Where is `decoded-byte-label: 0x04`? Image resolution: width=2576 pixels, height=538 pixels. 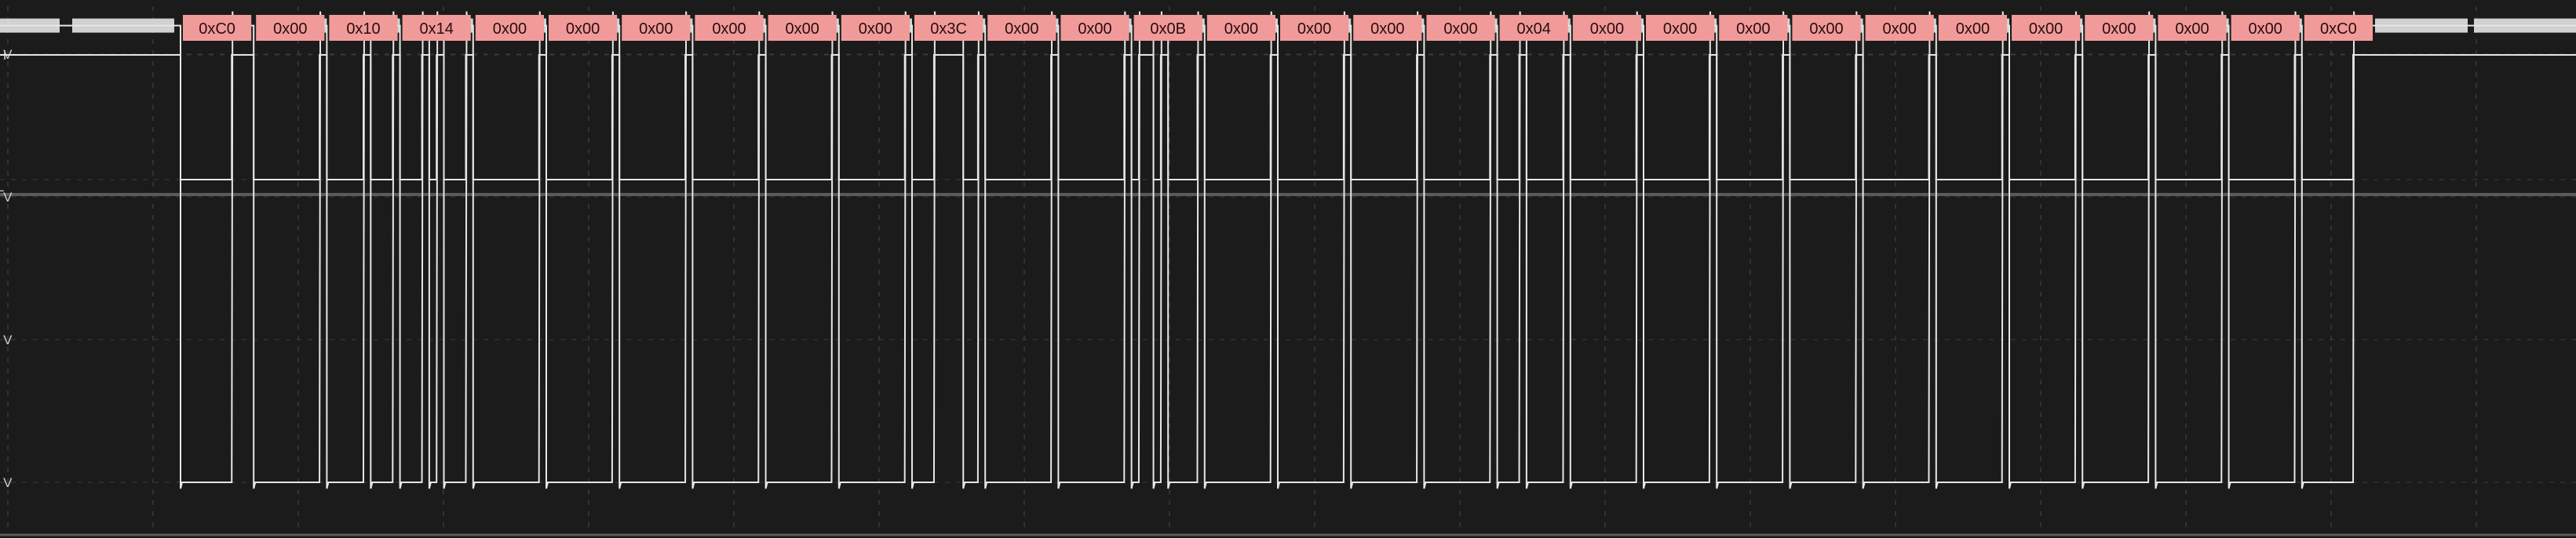 decoded-byte-label: 0x04 is located at coordinates (1534, 29).